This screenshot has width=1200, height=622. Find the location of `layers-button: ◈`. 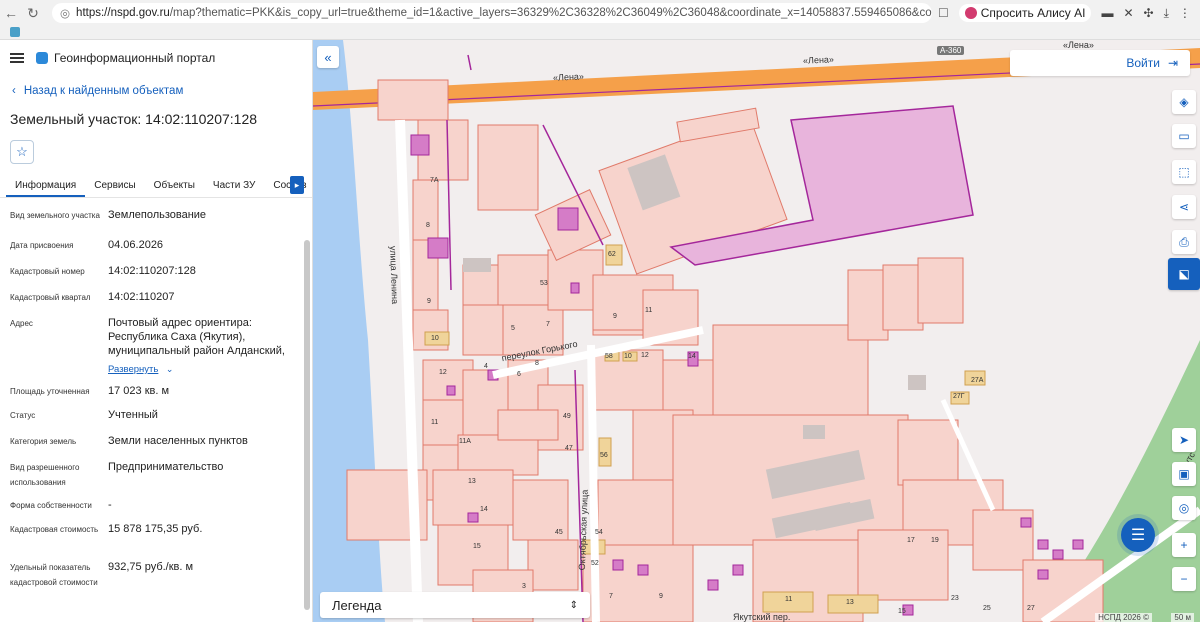

layers-button: ◈ is located at coordinates (1184, 102).